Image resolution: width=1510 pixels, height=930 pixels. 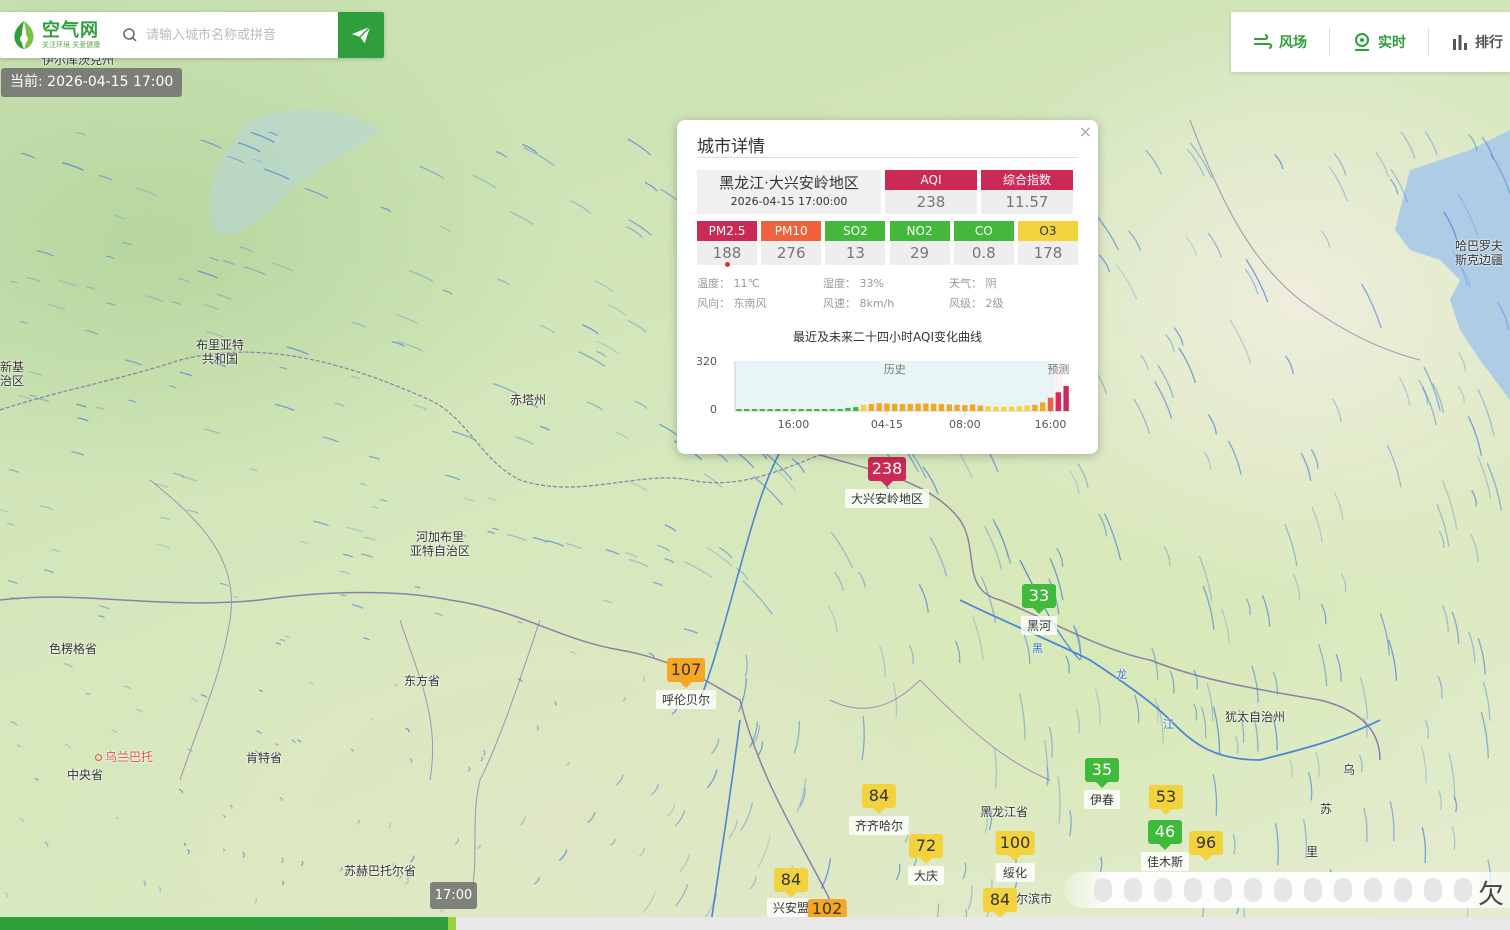 I want to click on aqi-badge: 53, so click(x=1166, y=800).